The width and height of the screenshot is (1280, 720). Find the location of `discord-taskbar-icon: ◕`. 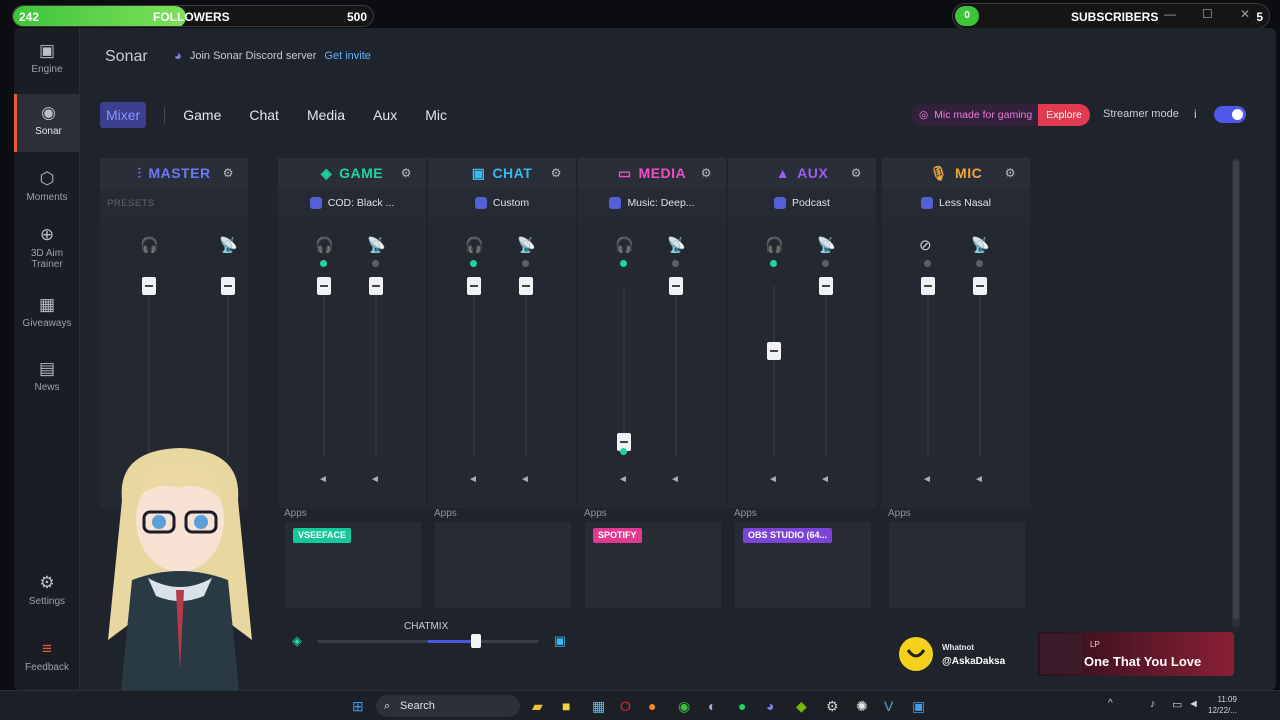

discord-taskbar-icon: ◕ is located at coordinates (770, 706).